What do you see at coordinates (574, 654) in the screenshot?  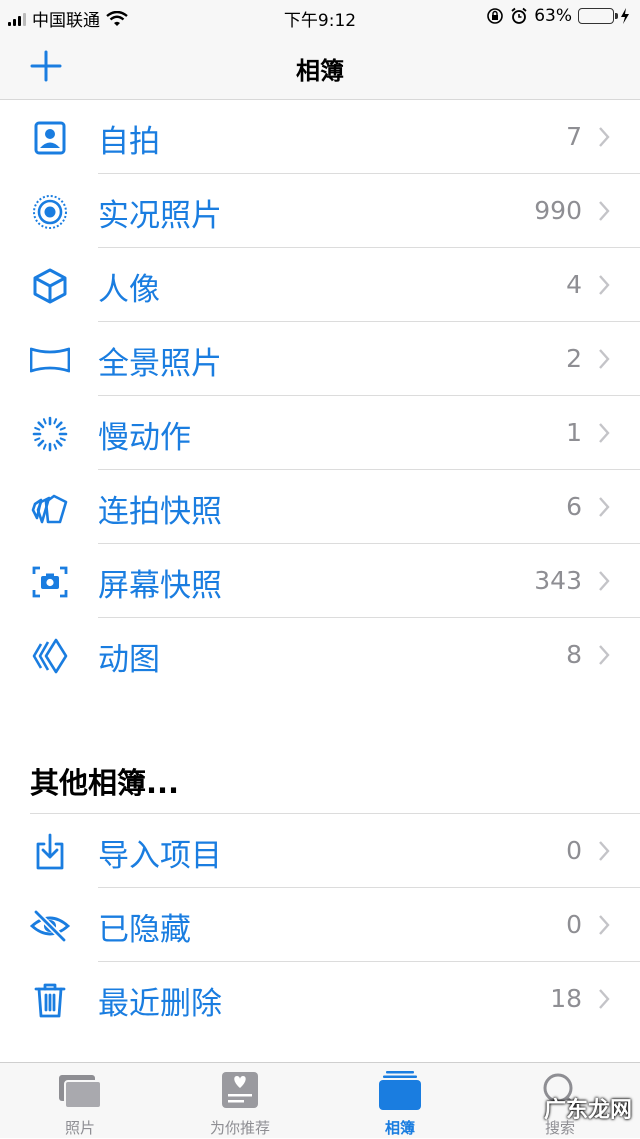 I see `album-count: 8` at bounding box center [574, 654].